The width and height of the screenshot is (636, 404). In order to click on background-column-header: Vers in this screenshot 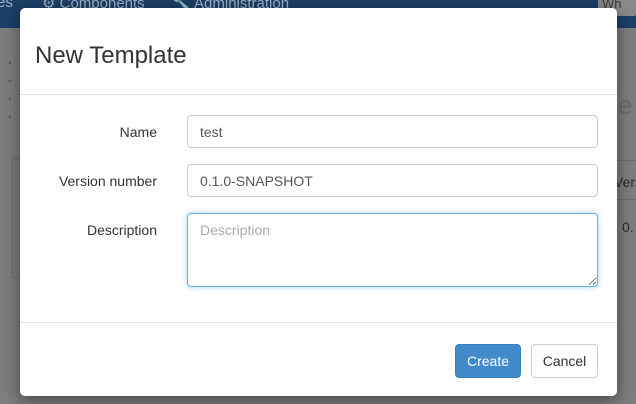, I will do `click(625, 182)`.